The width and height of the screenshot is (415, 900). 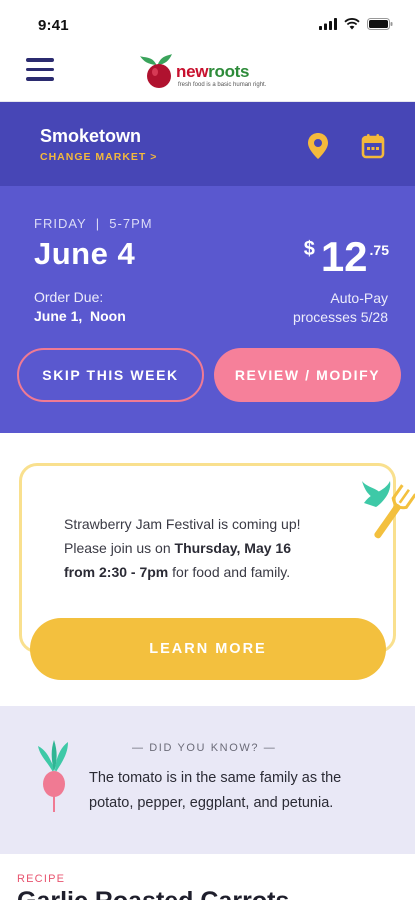 I want to click on location-pin-icon, so click(x=318, y=146).